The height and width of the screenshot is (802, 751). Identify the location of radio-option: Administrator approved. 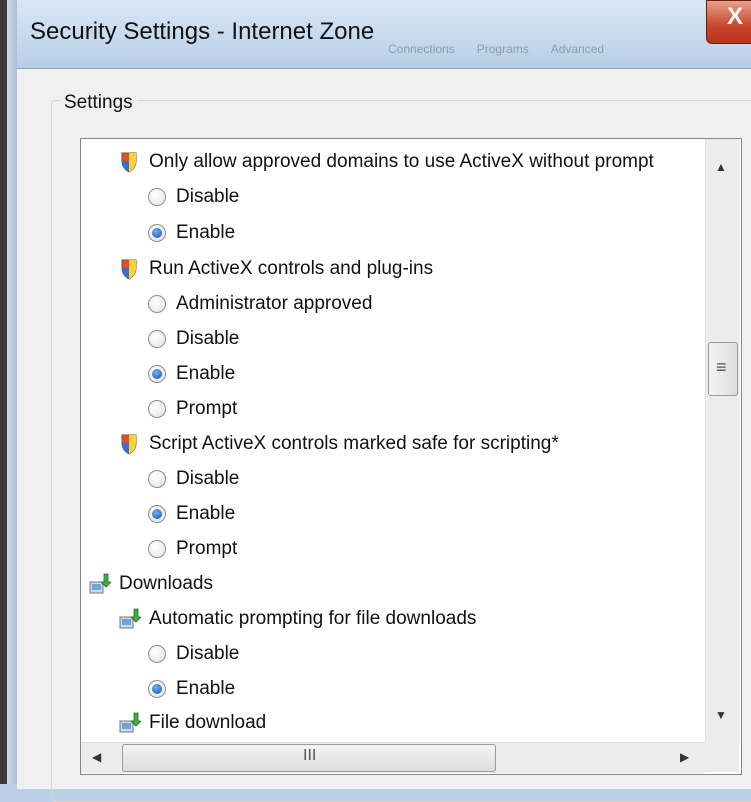
(260, 304).